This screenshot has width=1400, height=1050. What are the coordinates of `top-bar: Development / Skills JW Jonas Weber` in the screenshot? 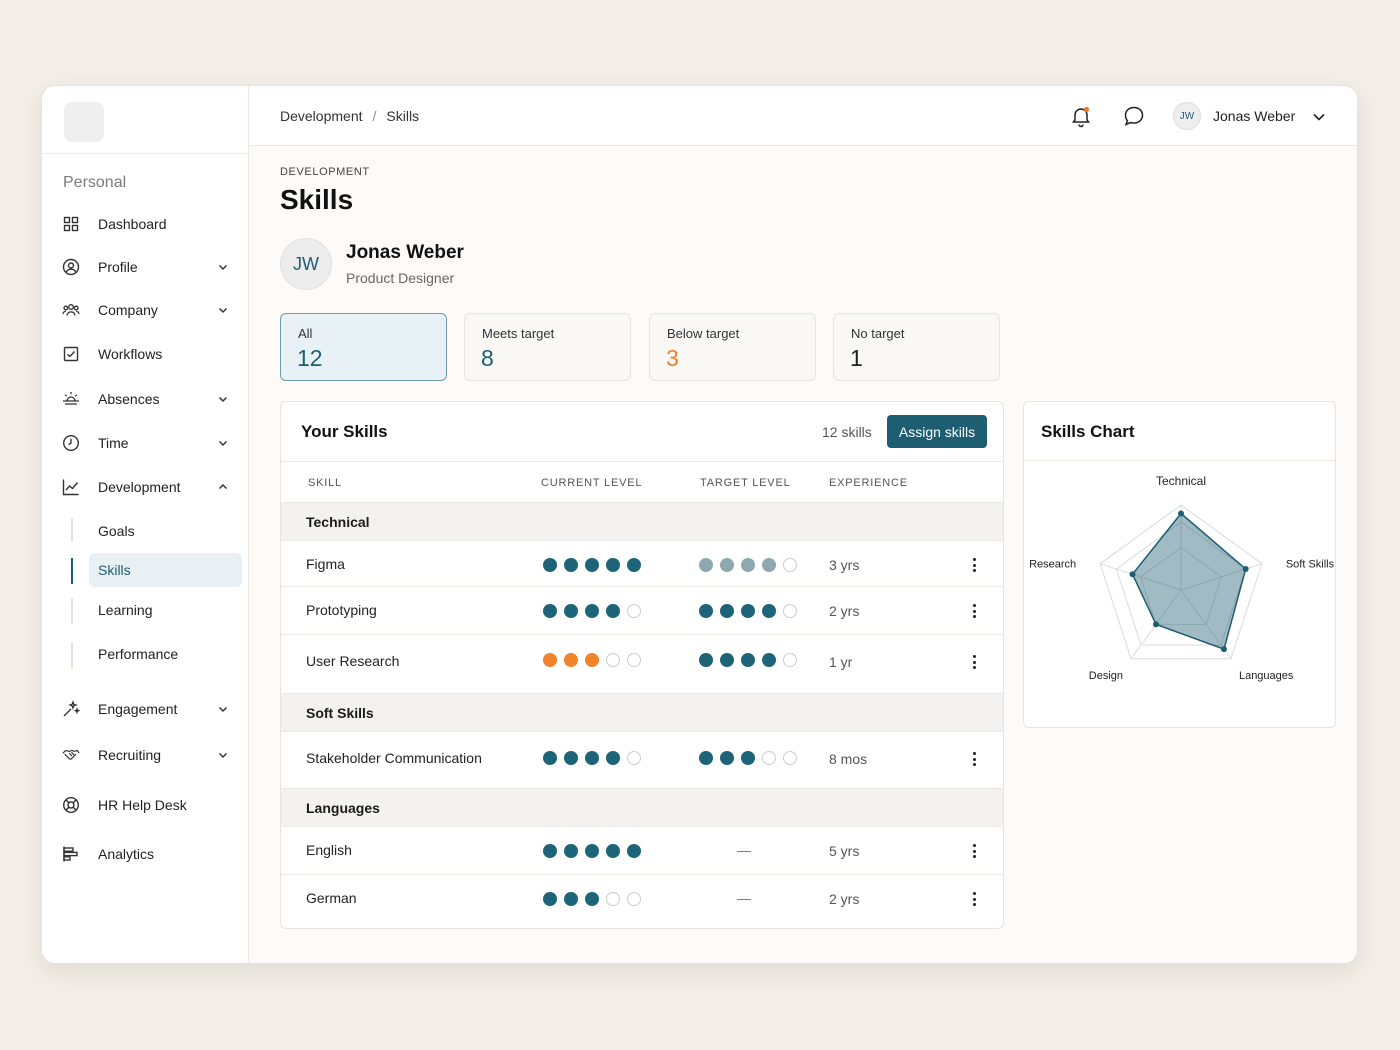 It's located at (803, 116).